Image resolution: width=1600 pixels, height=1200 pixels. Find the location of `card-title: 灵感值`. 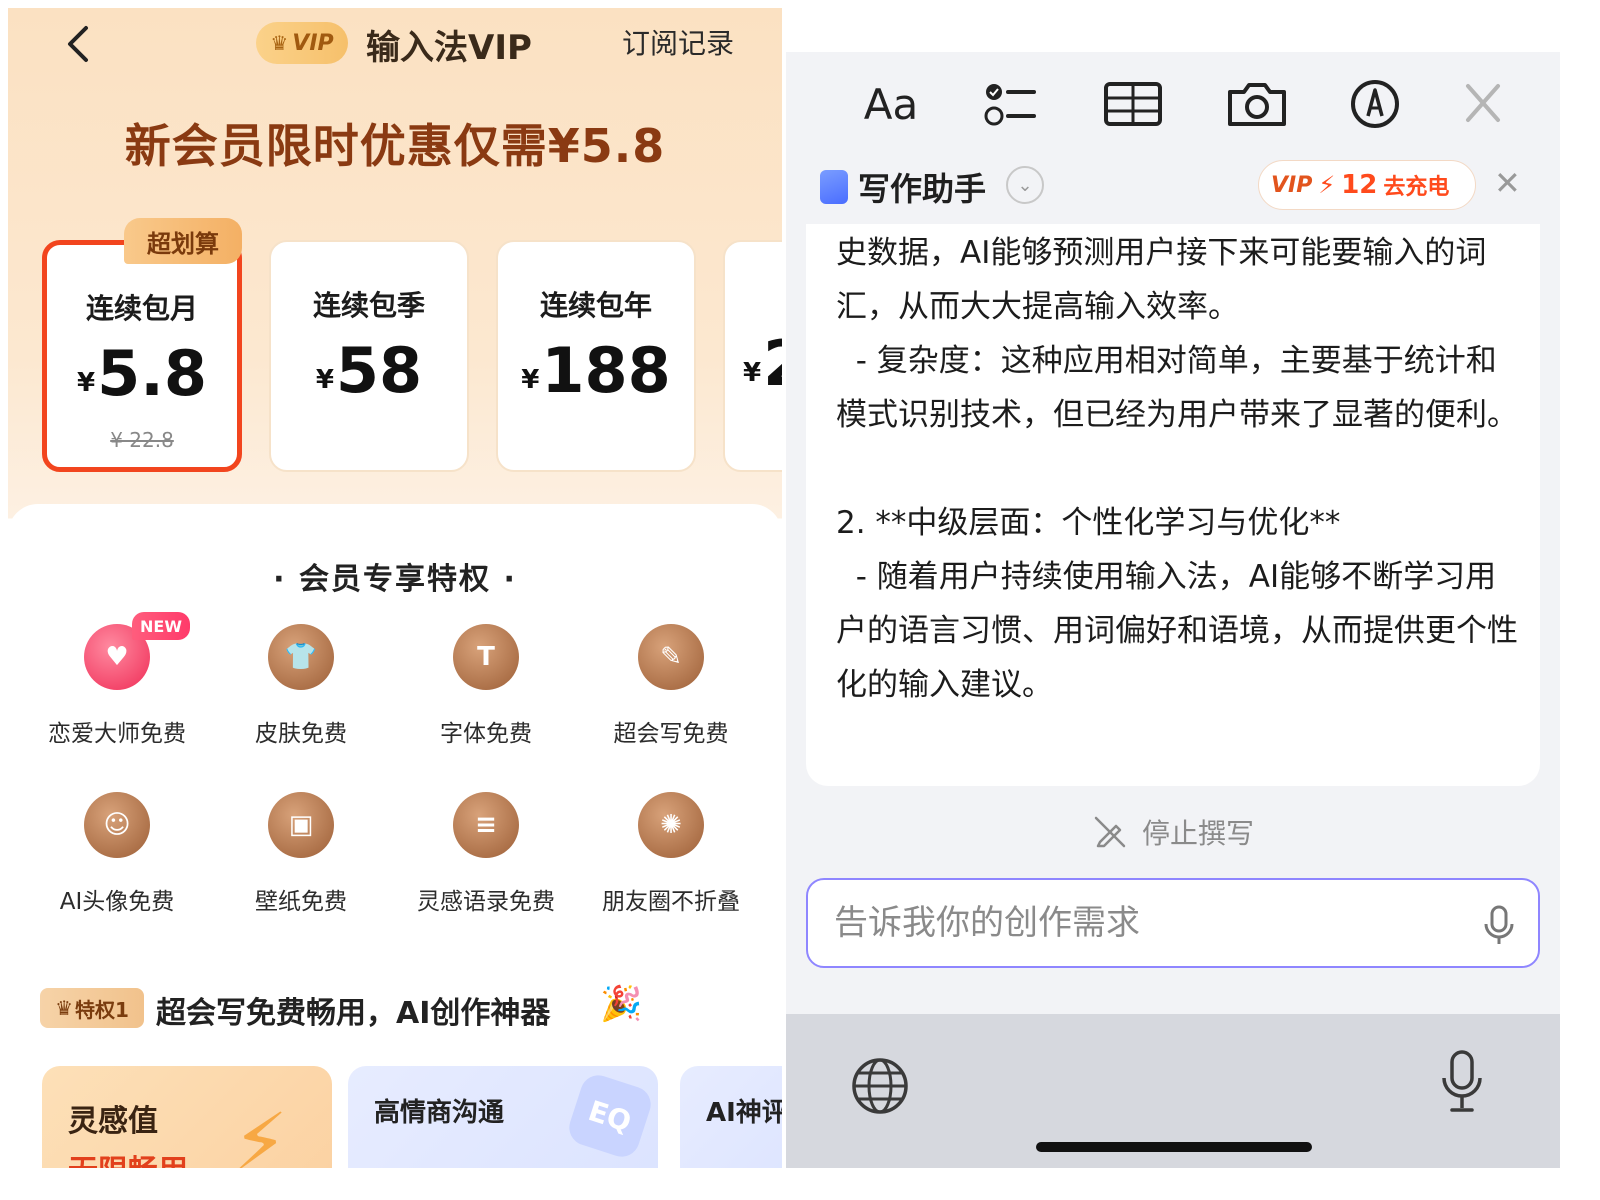

card-title: 灵感值 is located at coordinates (113, 1121).